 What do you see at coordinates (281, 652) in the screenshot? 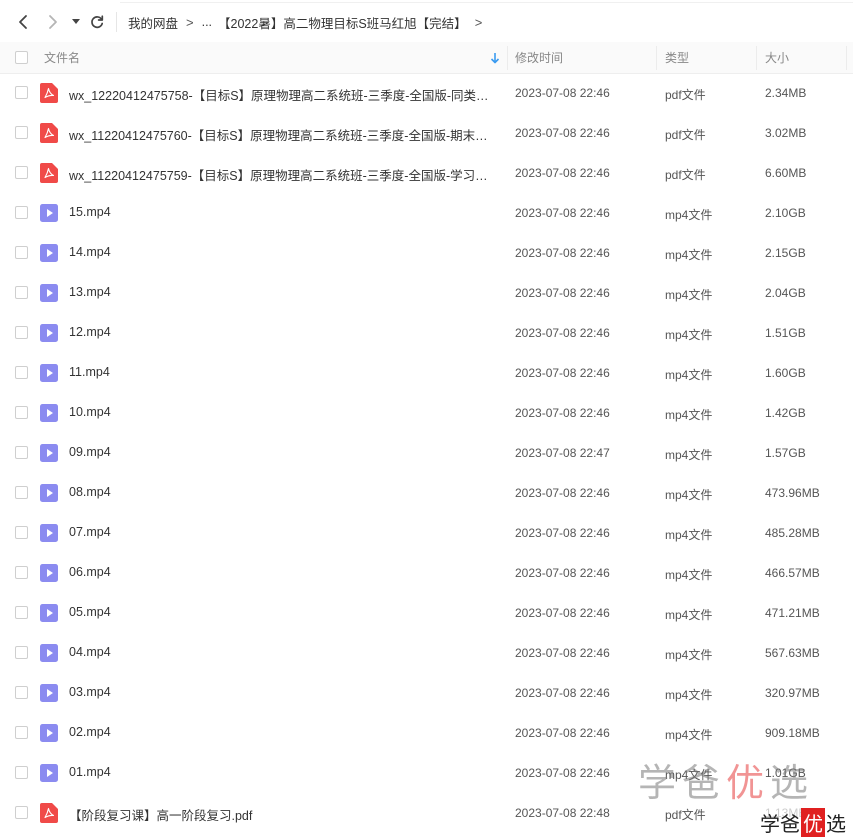
I see `file-name: 04.mp4` at bounding box center [281, 652].